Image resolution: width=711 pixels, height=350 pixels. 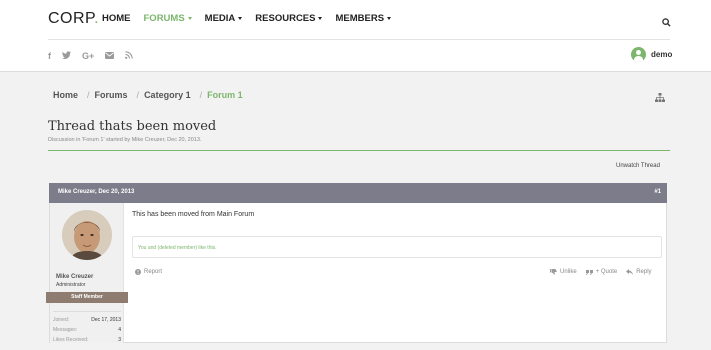 What do you see at coordinates (148, 272) in the screenshot?
I see `report-link: Report` at bounding box center [148, 272].